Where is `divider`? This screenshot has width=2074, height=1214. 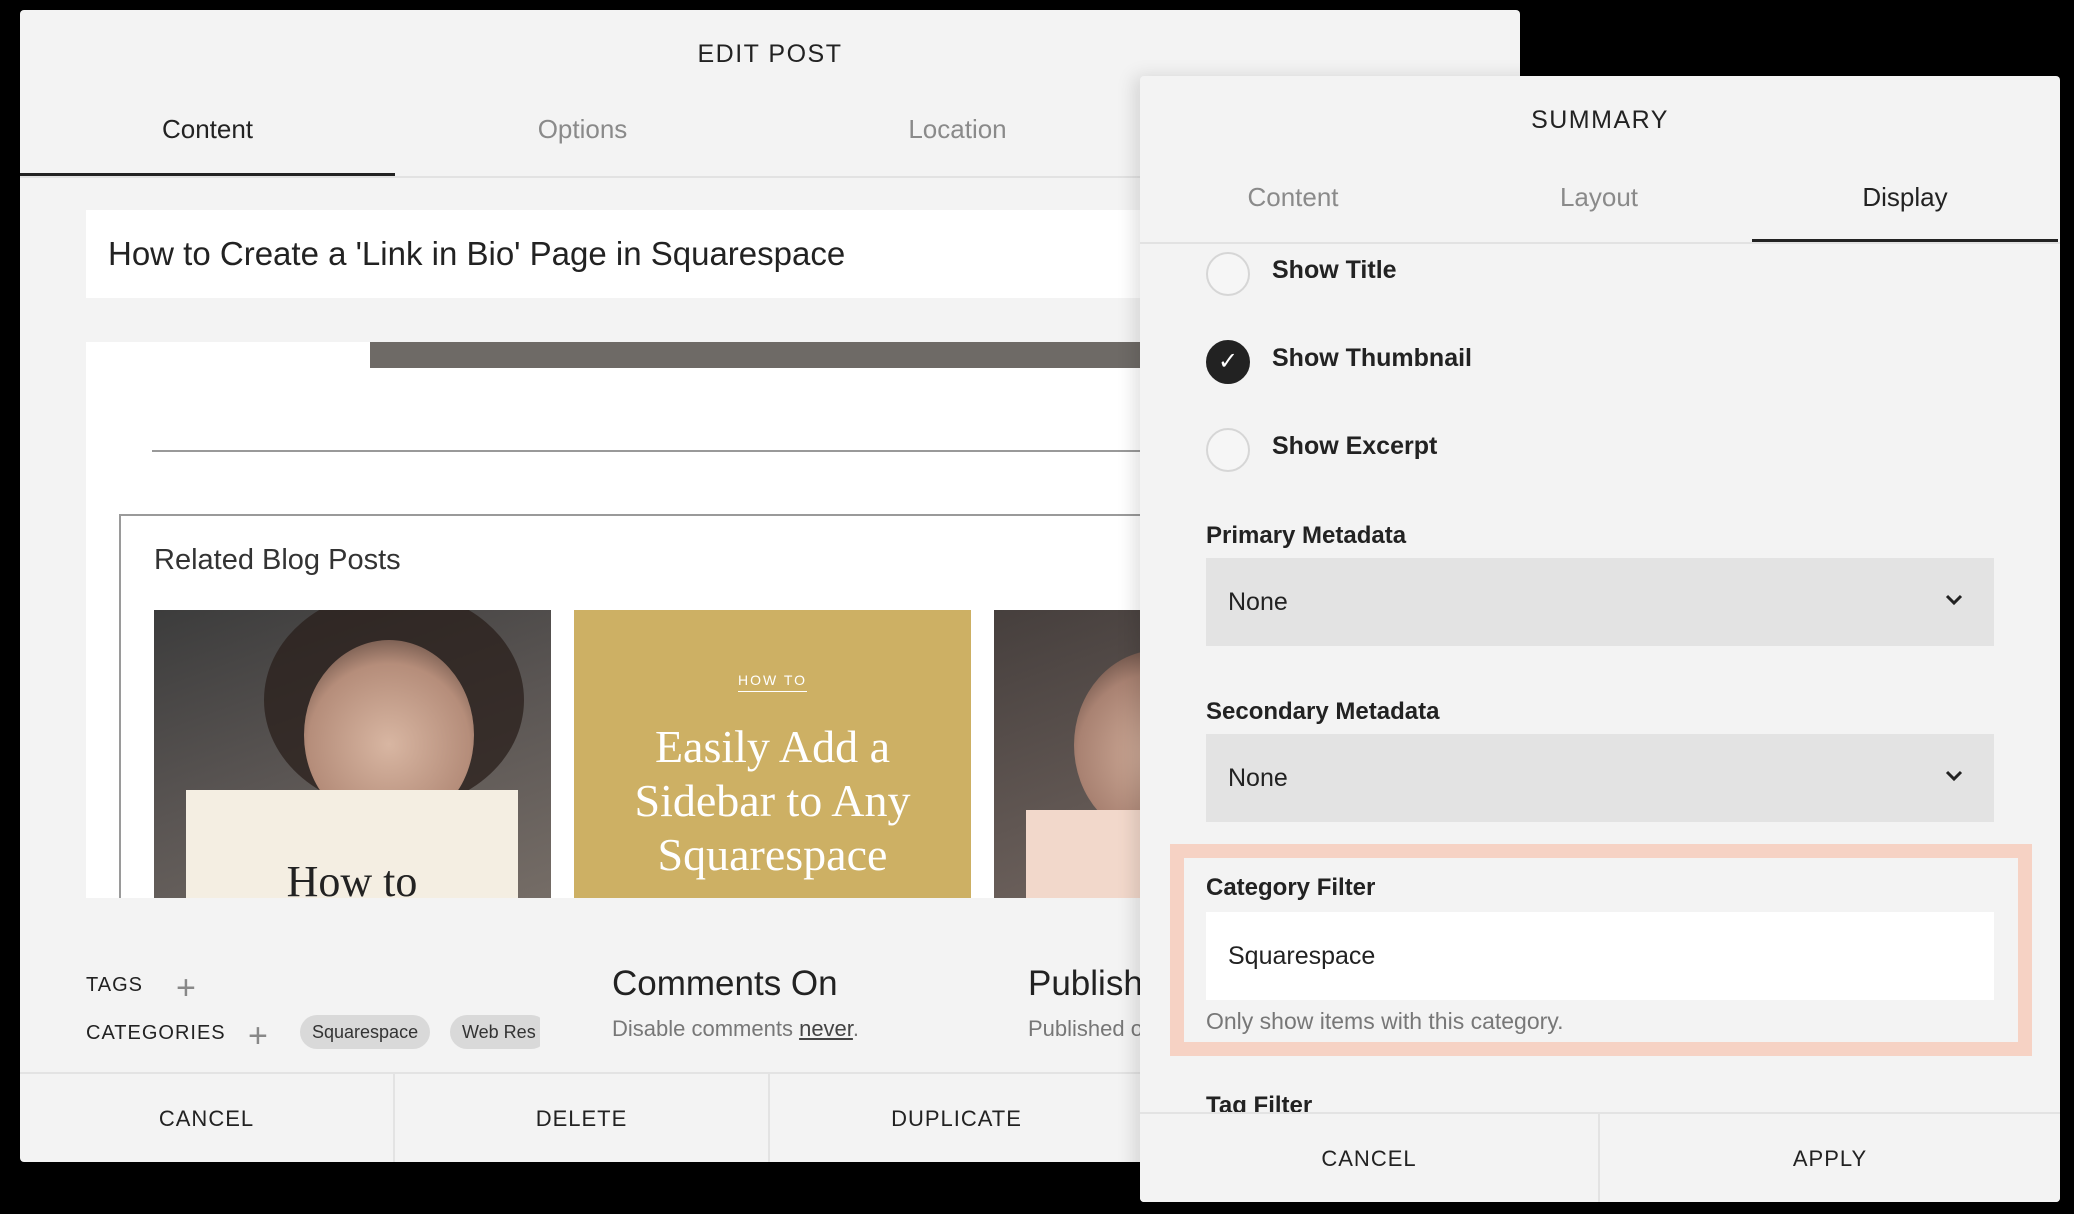 divider is located at coordinates (702, 451).